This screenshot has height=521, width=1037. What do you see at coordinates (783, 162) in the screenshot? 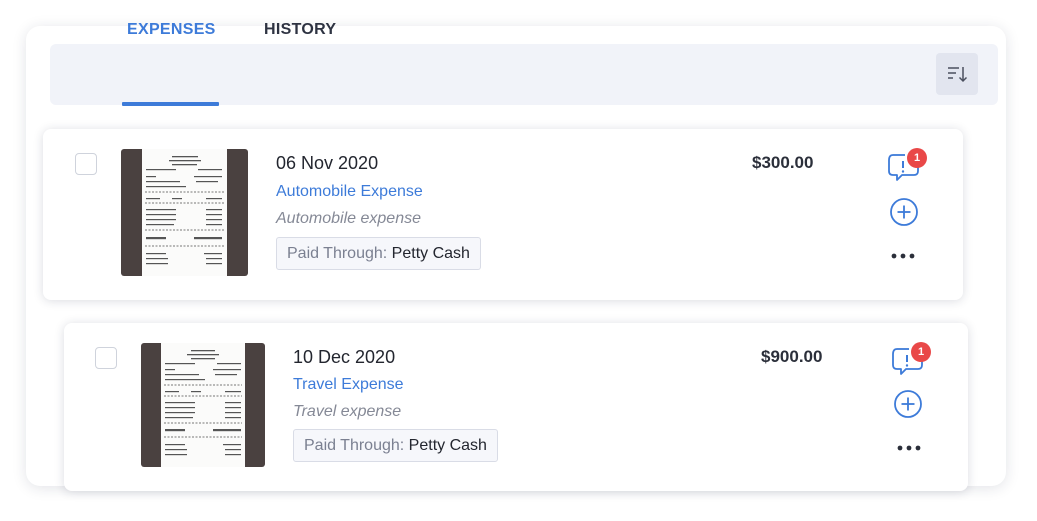
I see `expense-amount: $300.00` at bounding box center [783, 162].